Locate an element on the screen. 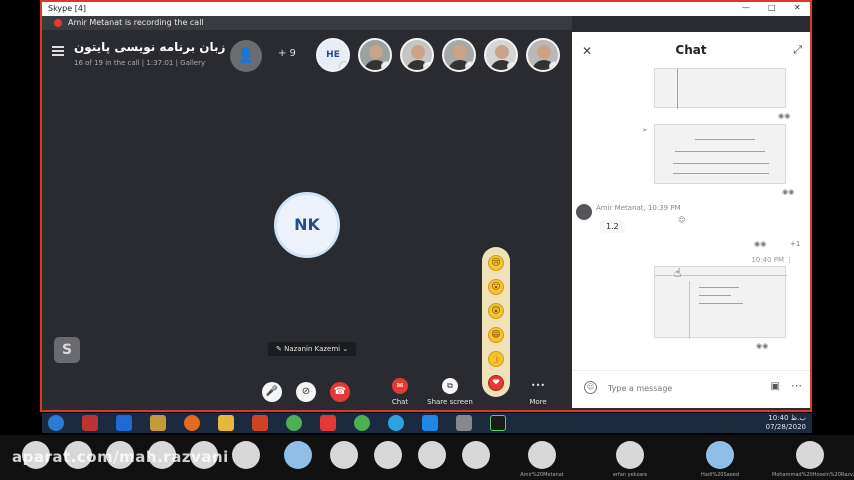 This screenshot has width=854, height=480. media-icon is located at coordinates (158, 423).